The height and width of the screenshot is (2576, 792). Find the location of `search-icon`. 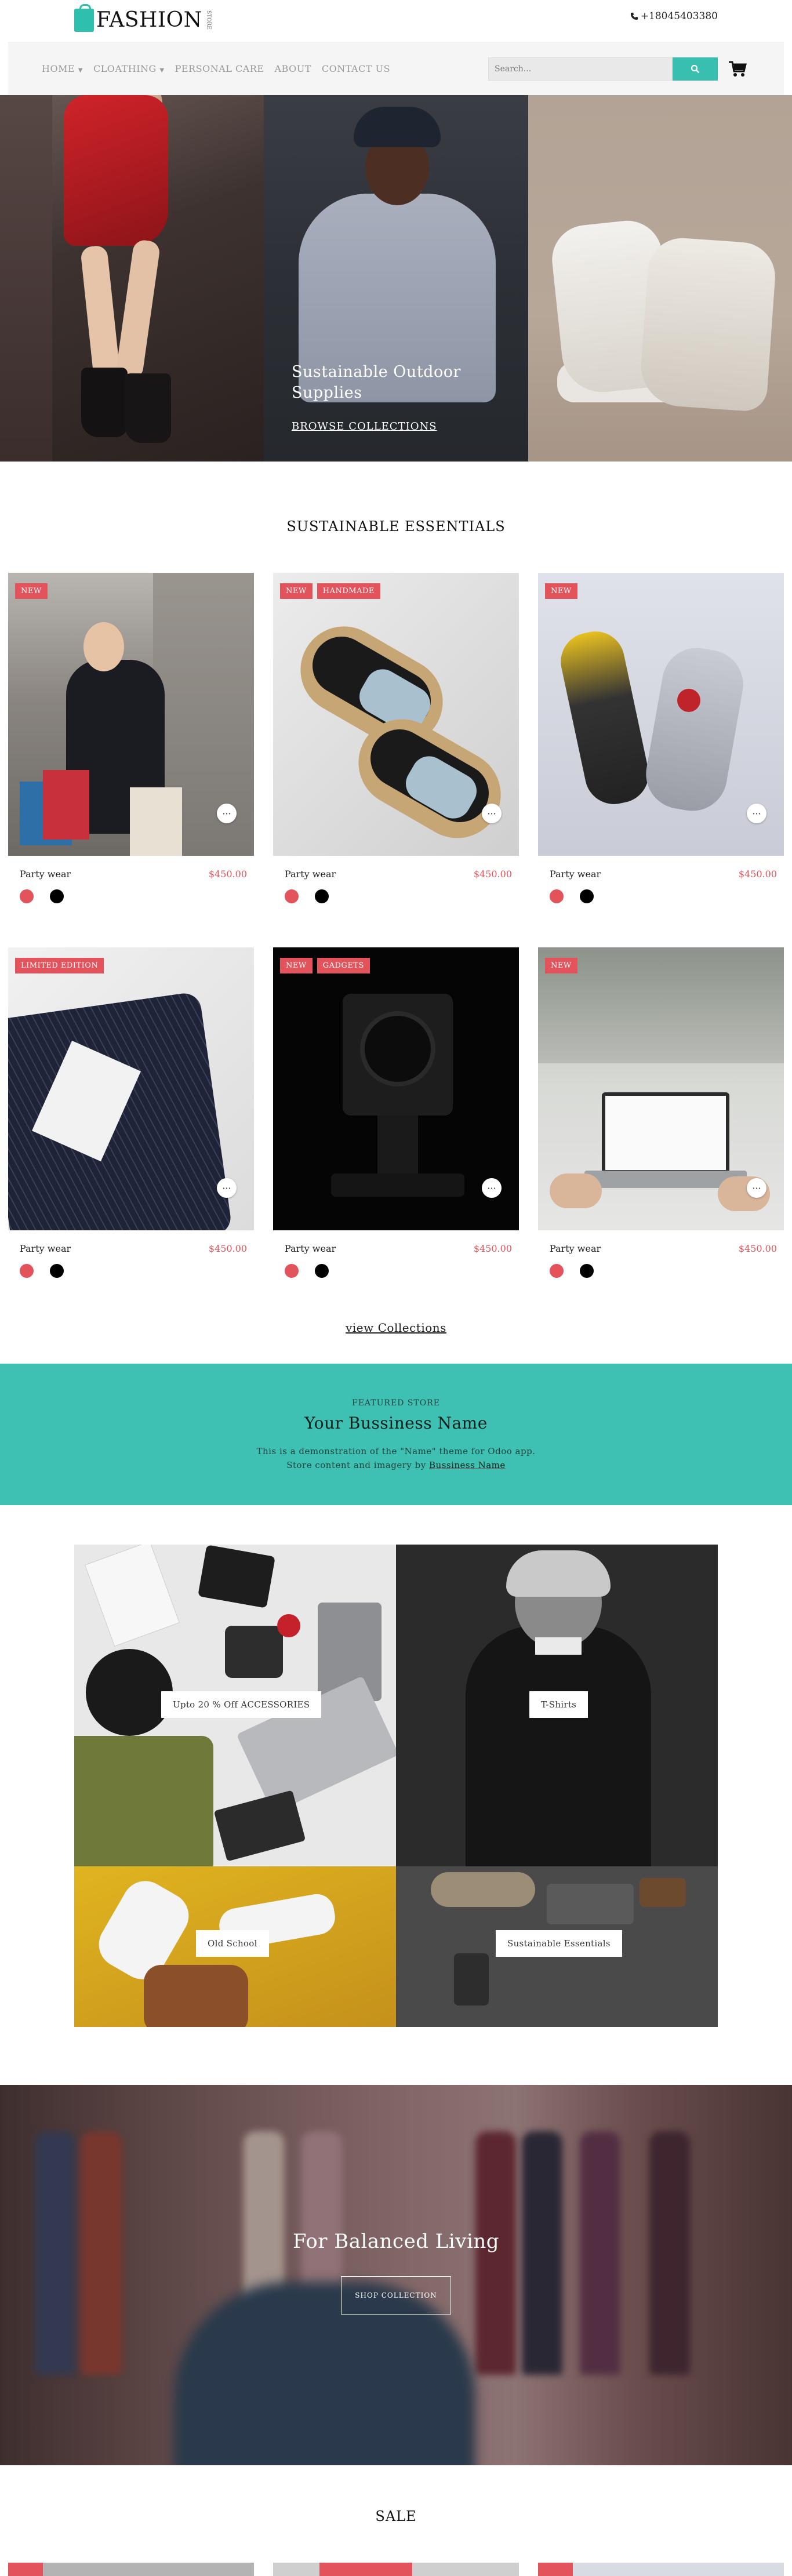

search-icon is located at coordinates (695, 69).